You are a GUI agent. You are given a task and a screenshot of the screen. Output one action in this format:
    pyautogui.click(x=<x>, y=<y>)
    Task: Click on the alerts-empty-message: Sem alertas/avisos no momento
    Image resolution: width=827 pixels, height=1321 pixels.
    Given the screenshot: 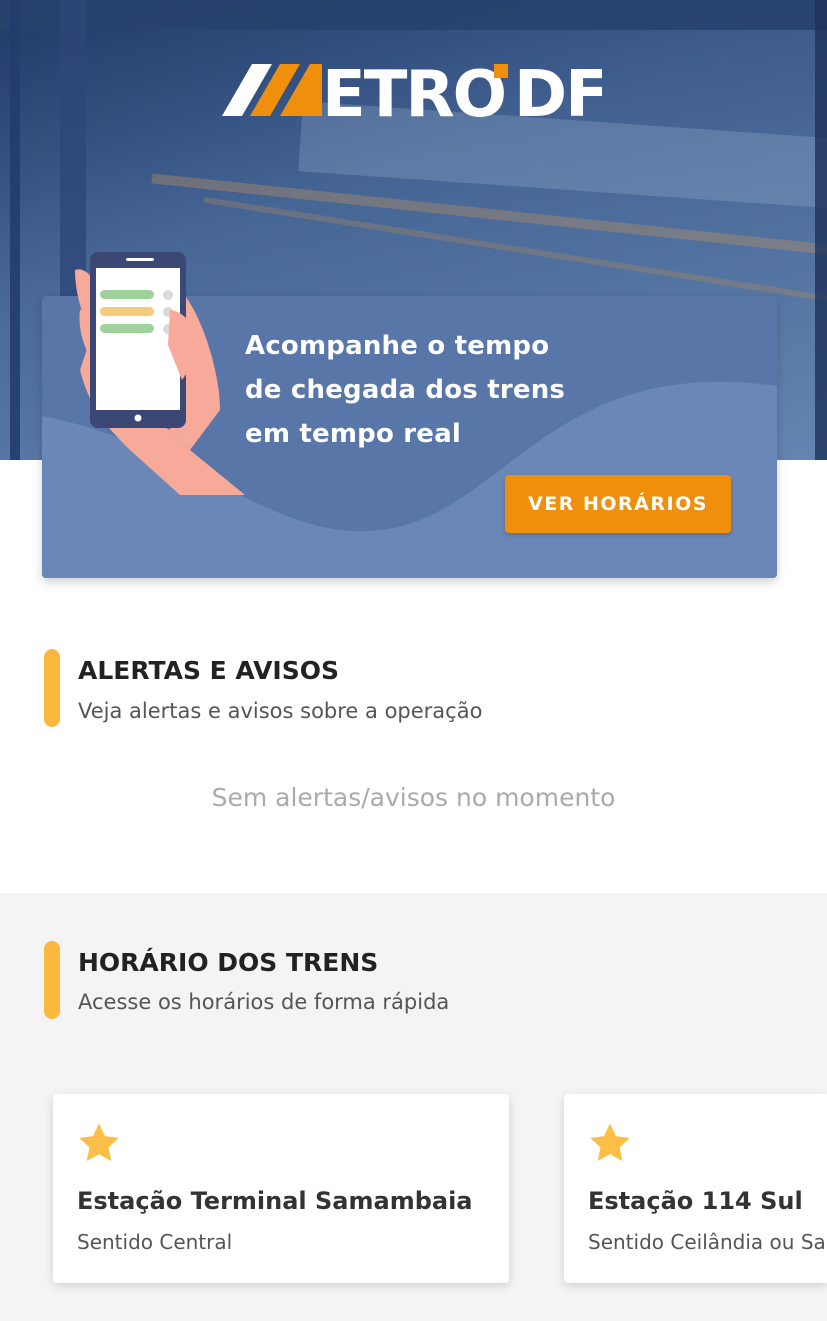 What is the action you would take?
    pyautogui.click(x=413, y=797)
    